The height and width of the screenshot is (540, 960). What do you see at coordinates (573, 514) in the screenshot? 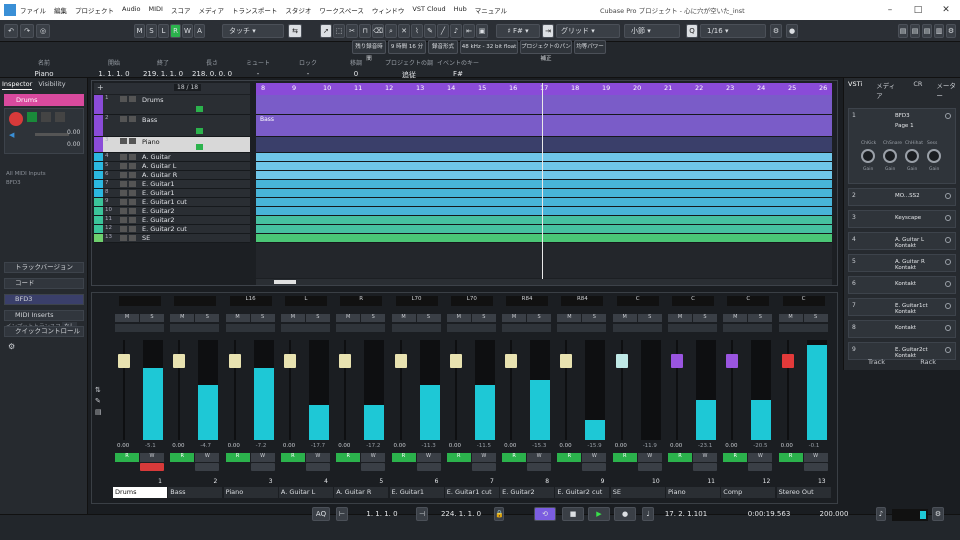
I see `stop-icon: ■` at bounding box center [573, 514].